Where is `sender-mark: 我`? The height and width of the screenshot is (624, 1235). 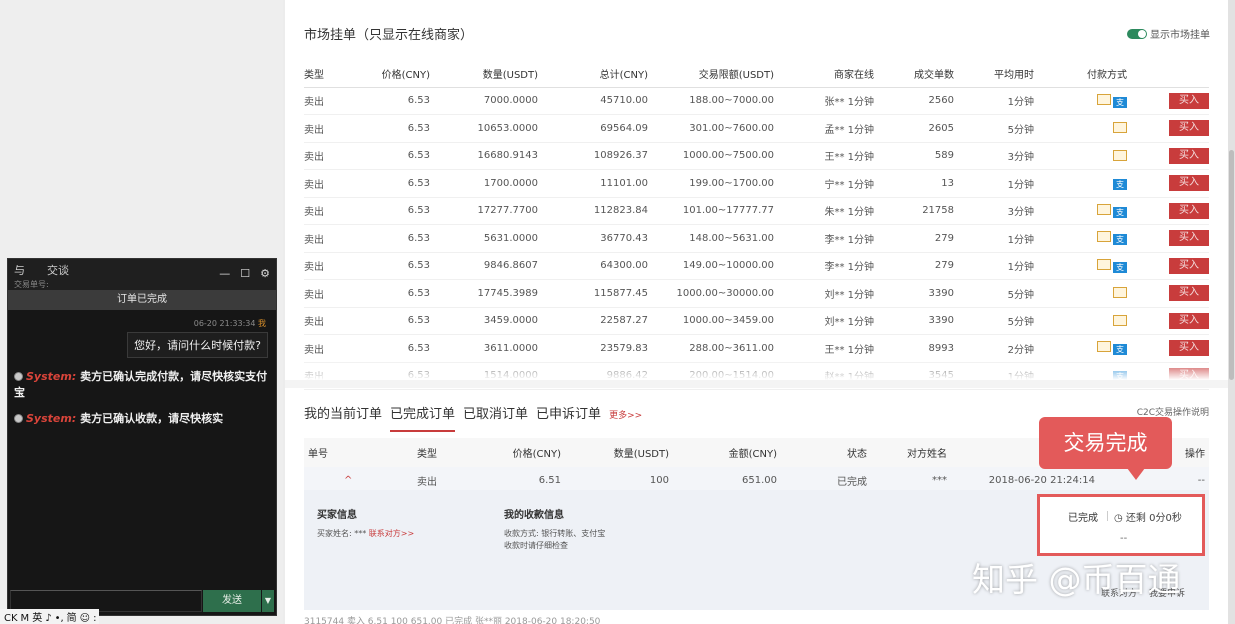
sender-mark: 我 is located at coordinates (262, 323).